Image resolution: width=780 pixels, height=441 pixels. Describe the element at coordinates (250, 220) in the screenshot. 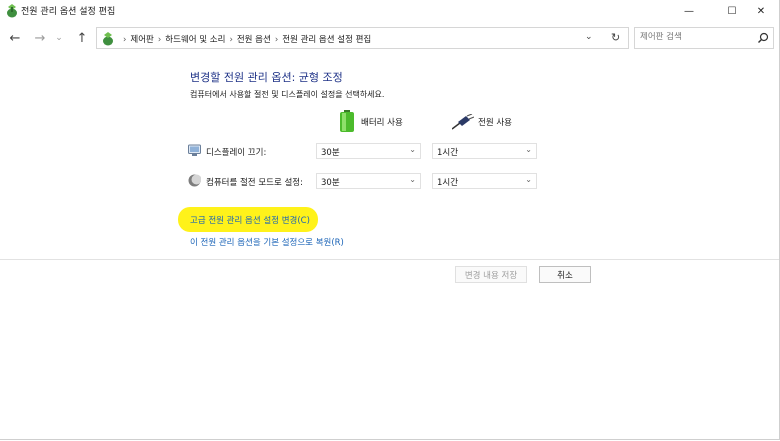

I see `advanced-settings-link: 고급 전원 관리 옵션 설정 변경(C)` at that location.